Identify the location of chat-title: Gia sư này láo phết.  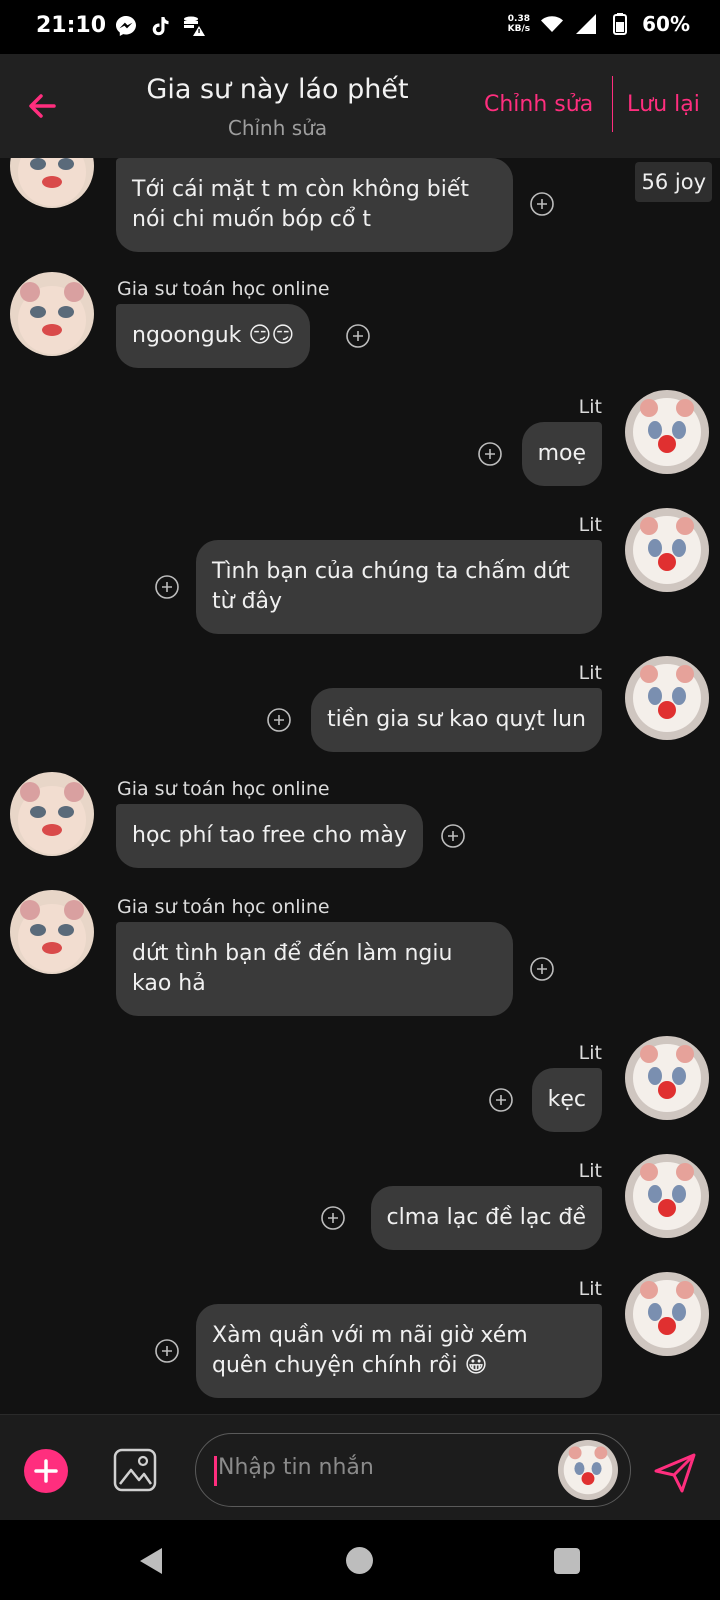
(277, 89).